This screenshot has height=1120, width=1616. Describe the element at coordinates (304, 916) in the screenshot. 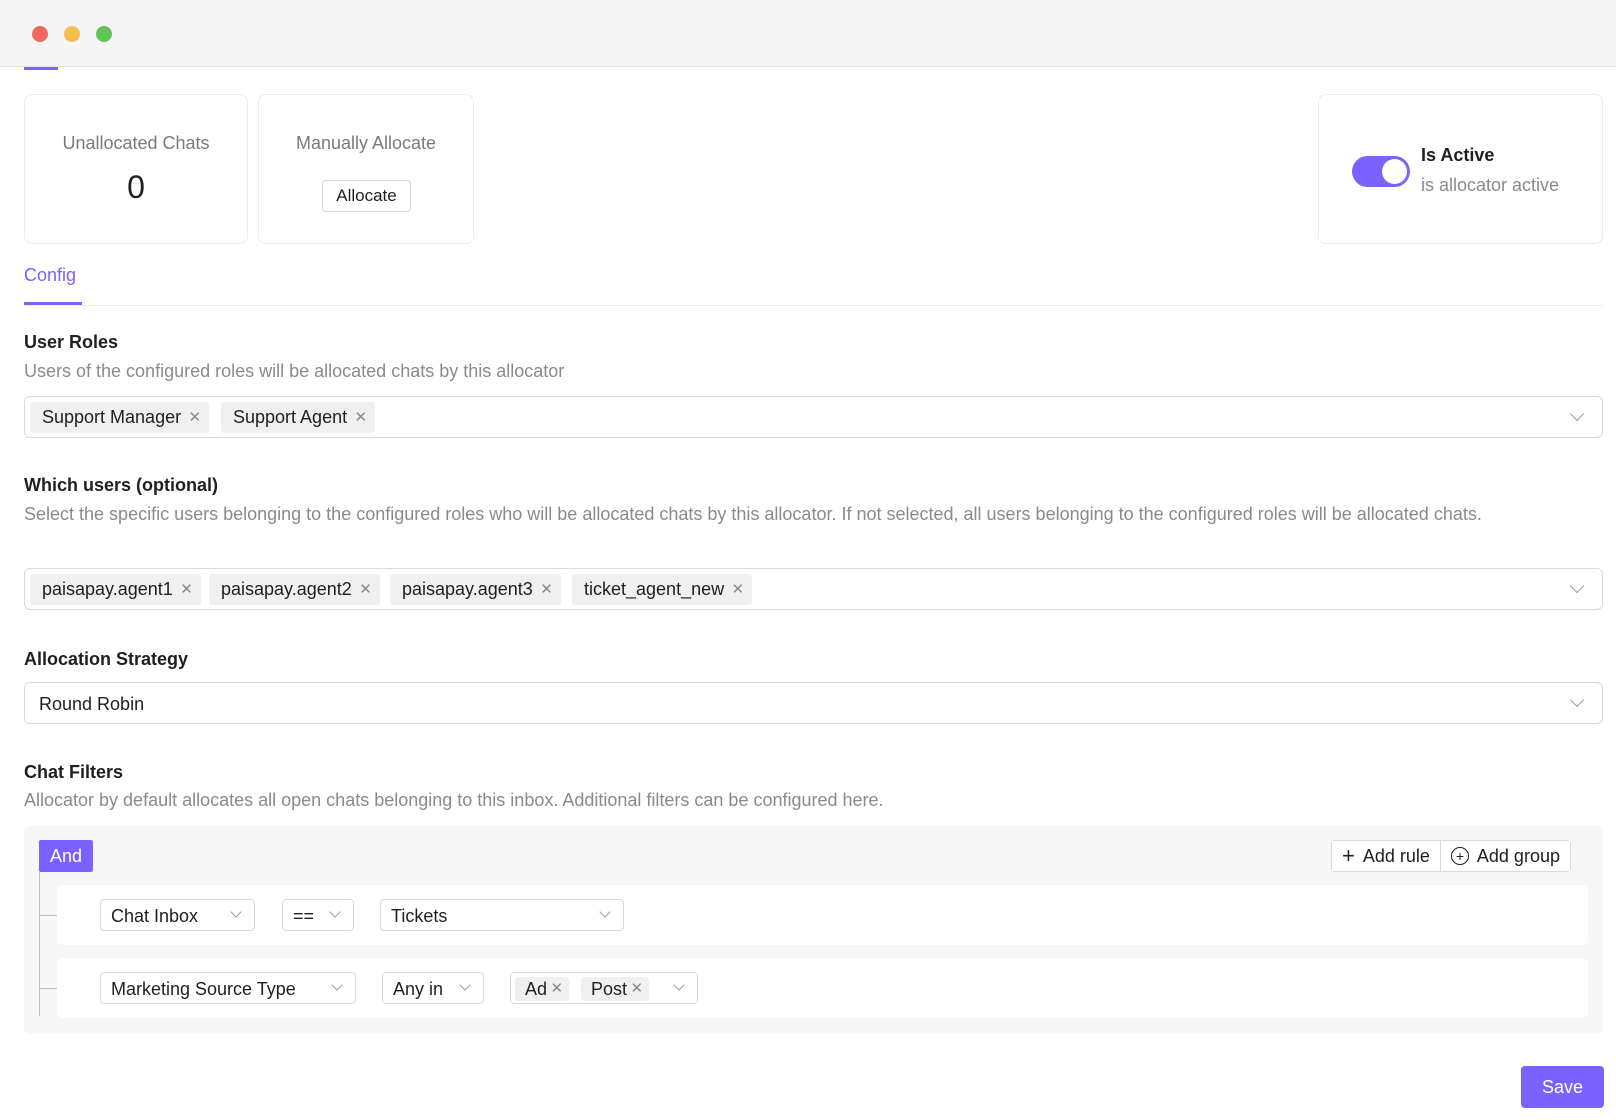

I see `rule-operator-value: ==` at that location.